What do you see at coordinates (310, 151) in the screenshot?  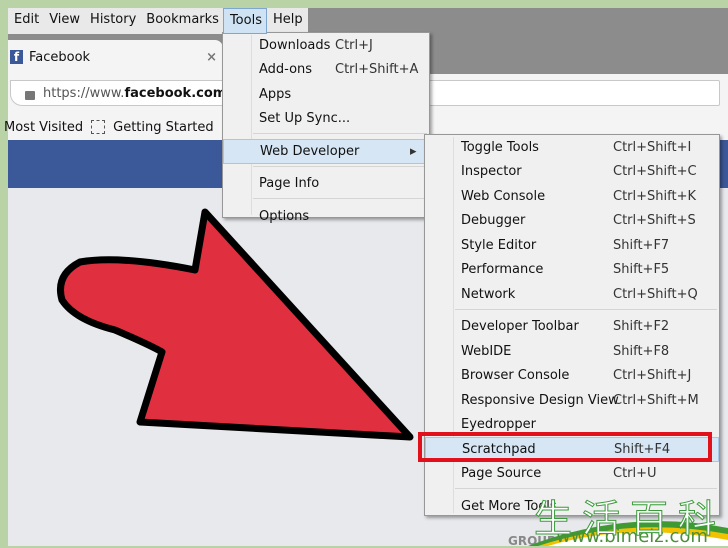 I see `menu-item-label: Web Developer` at bounding box center [310, 151].